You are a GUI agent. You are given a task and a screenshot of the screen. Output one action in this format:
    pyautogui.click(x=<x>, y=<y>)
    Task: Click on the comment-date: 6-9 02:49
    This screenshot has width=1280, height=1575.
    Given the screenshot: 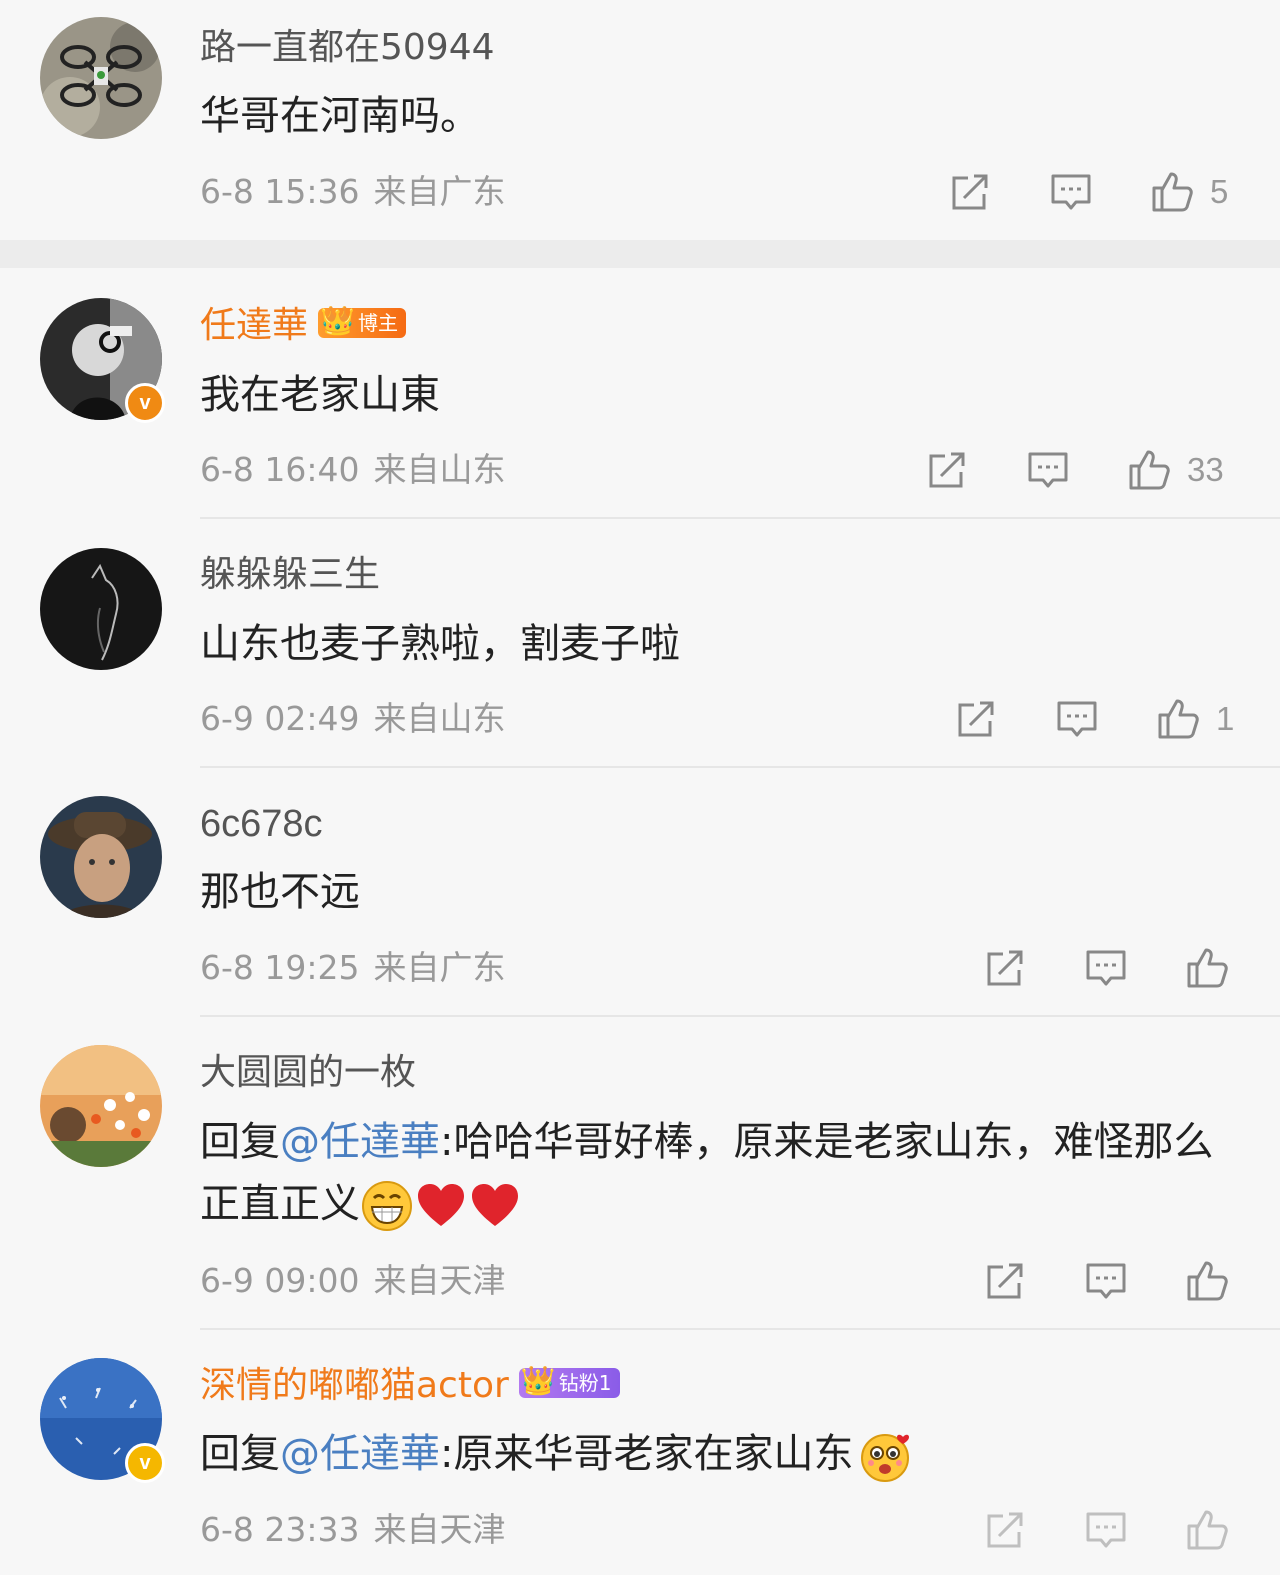 What is the action you would take?
    pyautogui.click(x=280, y=718)
    